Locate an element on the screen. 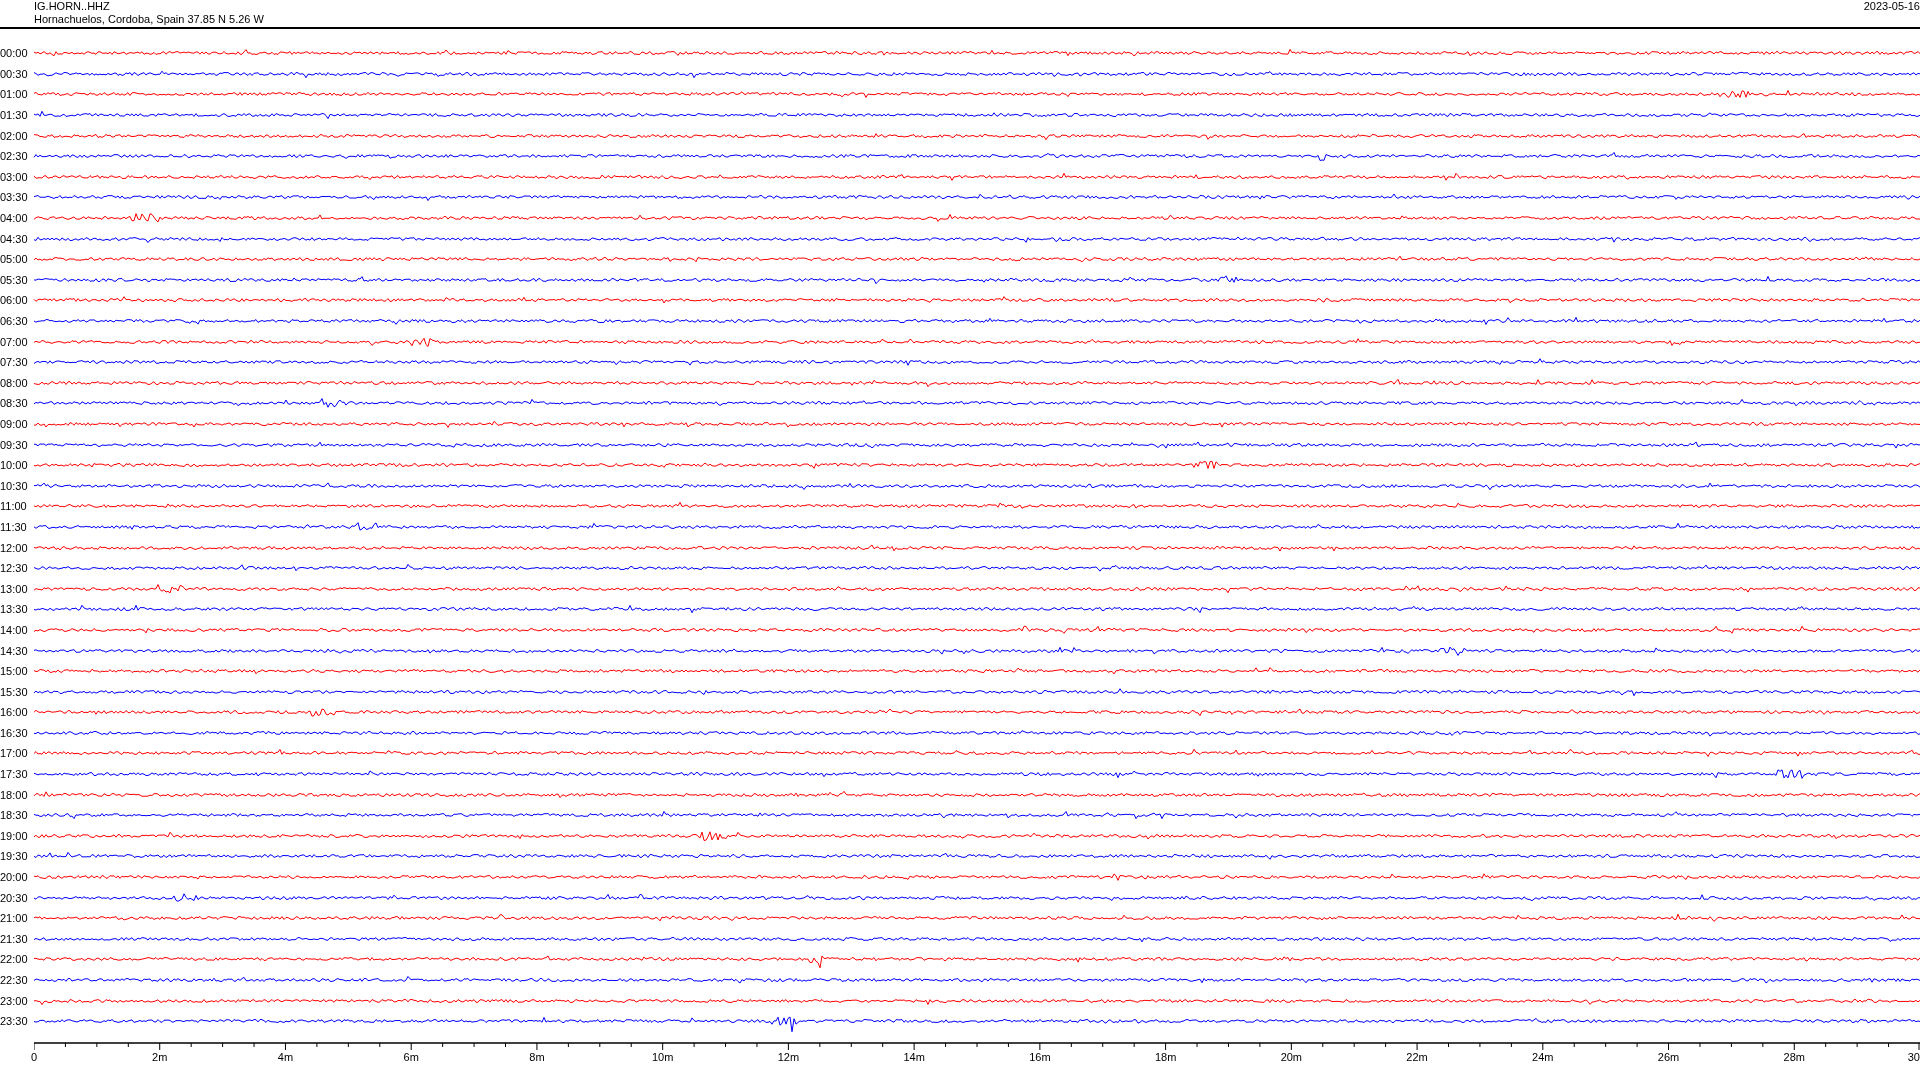 The image size is (1920, 1080). time-label: 06:00 is located at coordinates (14, 300).